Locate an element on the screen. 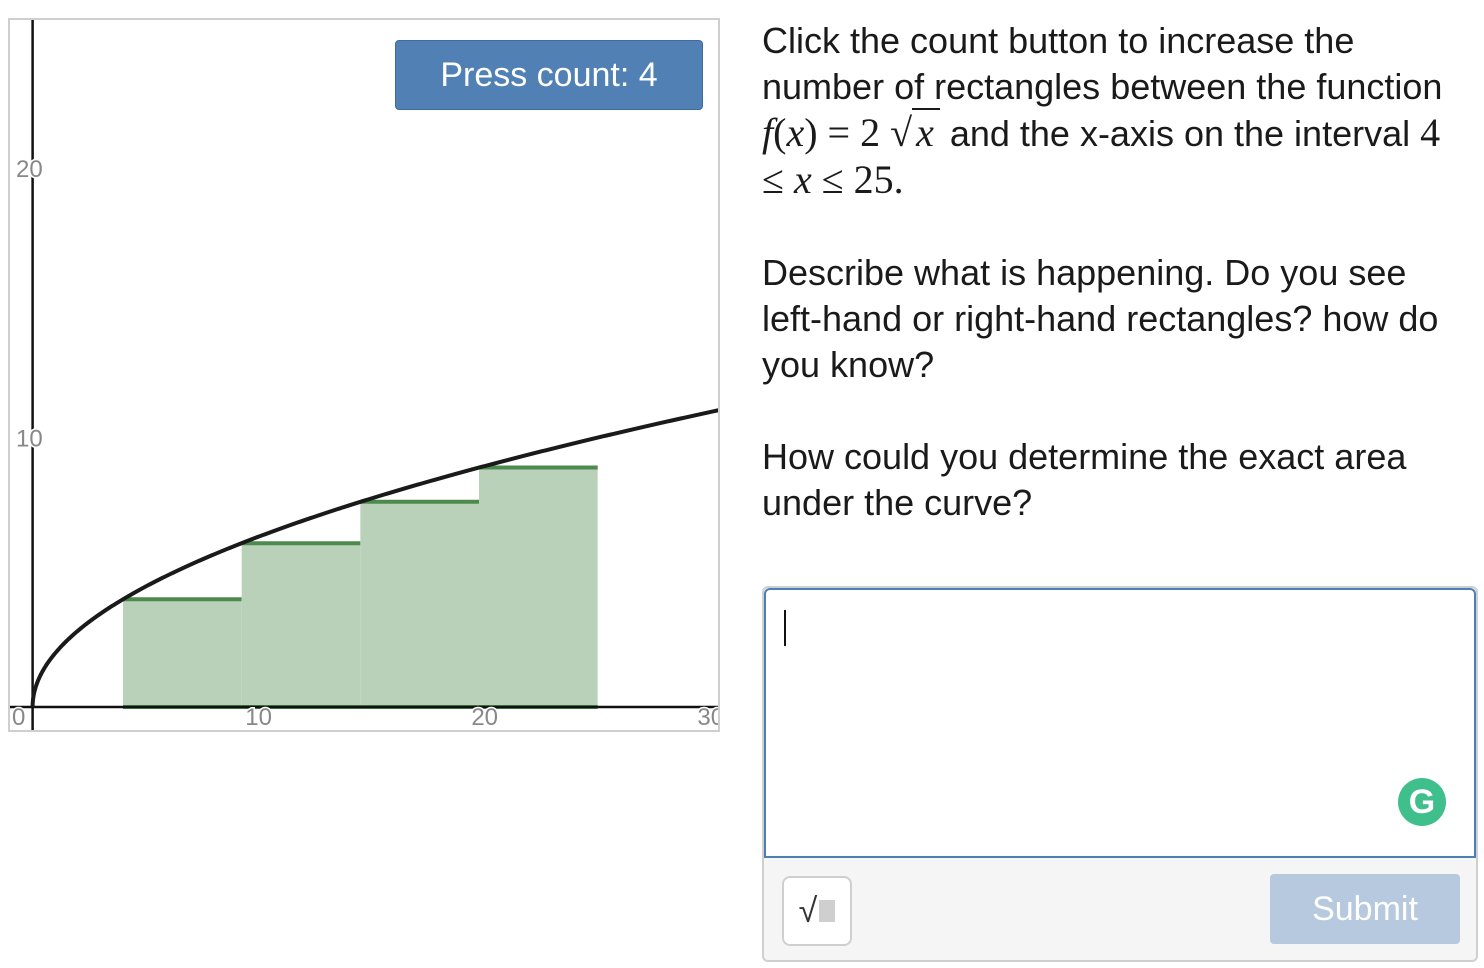 This screenshot has width=1484, height=968. math-editor-button: √ is located at coordinates (817, 911).